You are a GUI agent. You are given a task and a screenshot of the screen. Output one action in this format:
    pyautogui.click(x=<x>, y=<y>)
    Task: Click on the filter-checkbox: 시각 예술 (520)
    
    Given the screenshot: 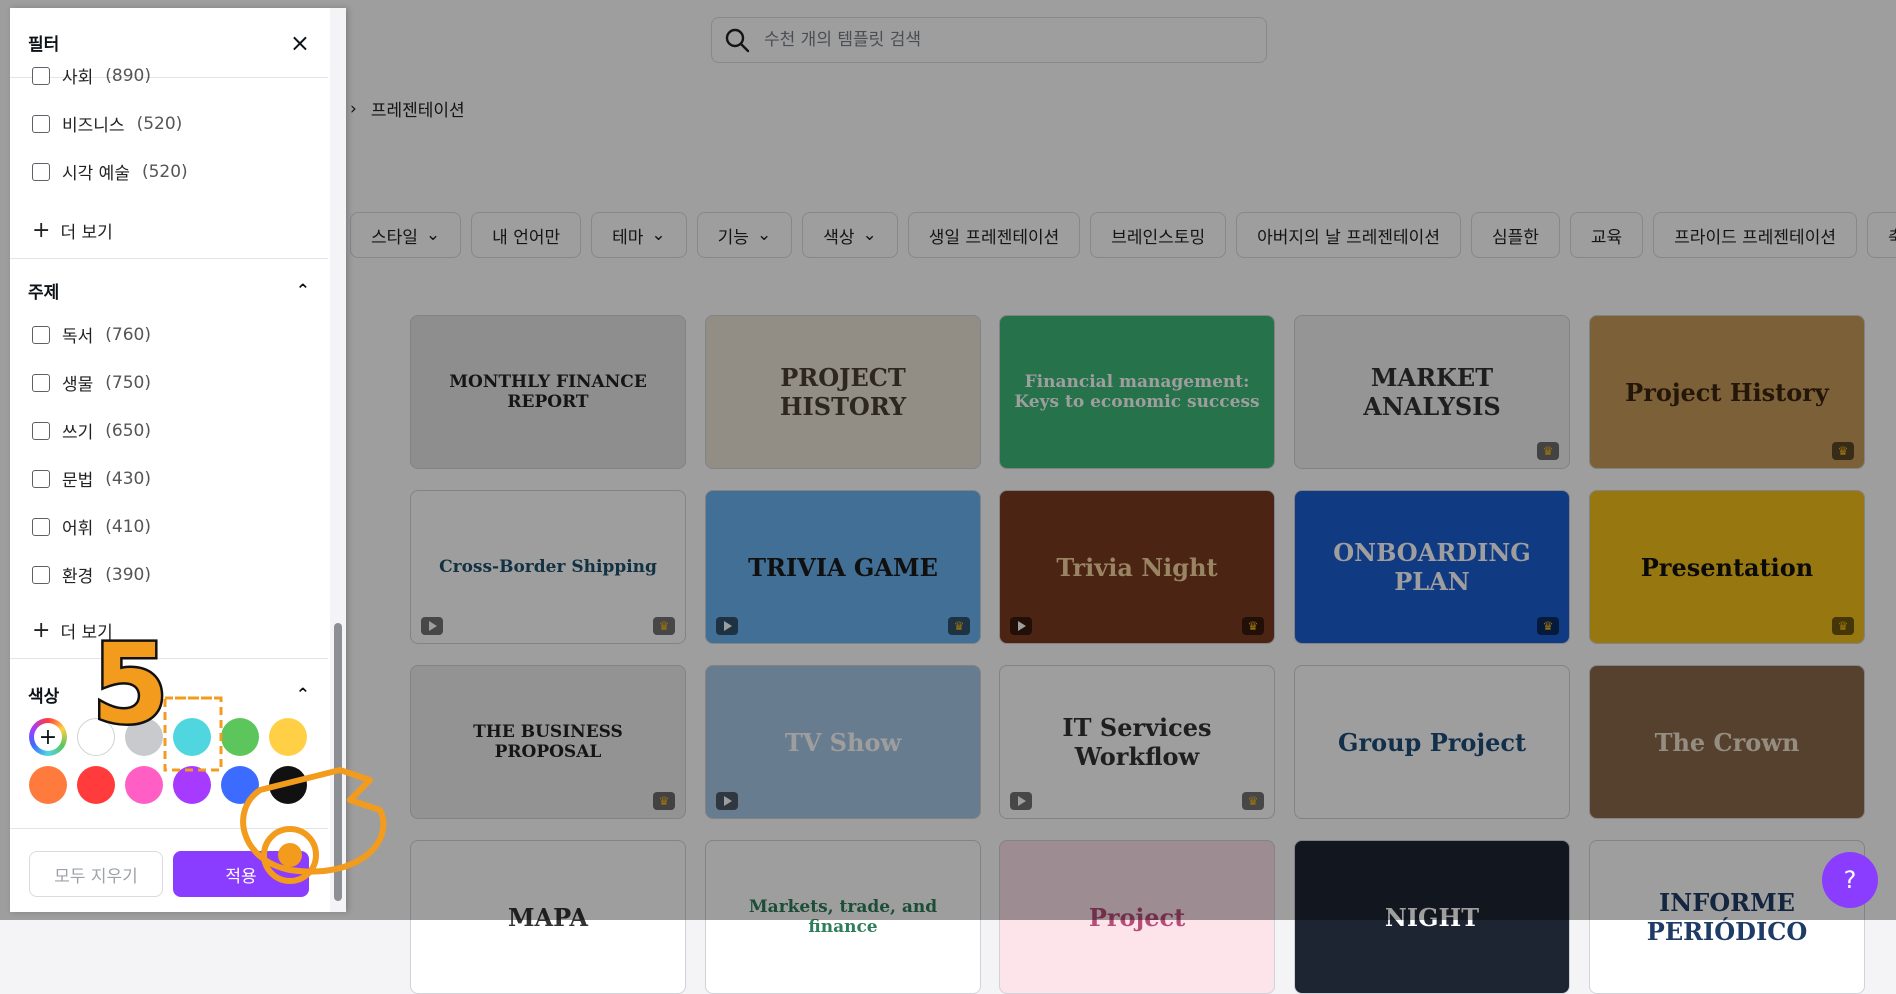 What is the action you would take?
    pyautogui.click(x=110, y=171)
    